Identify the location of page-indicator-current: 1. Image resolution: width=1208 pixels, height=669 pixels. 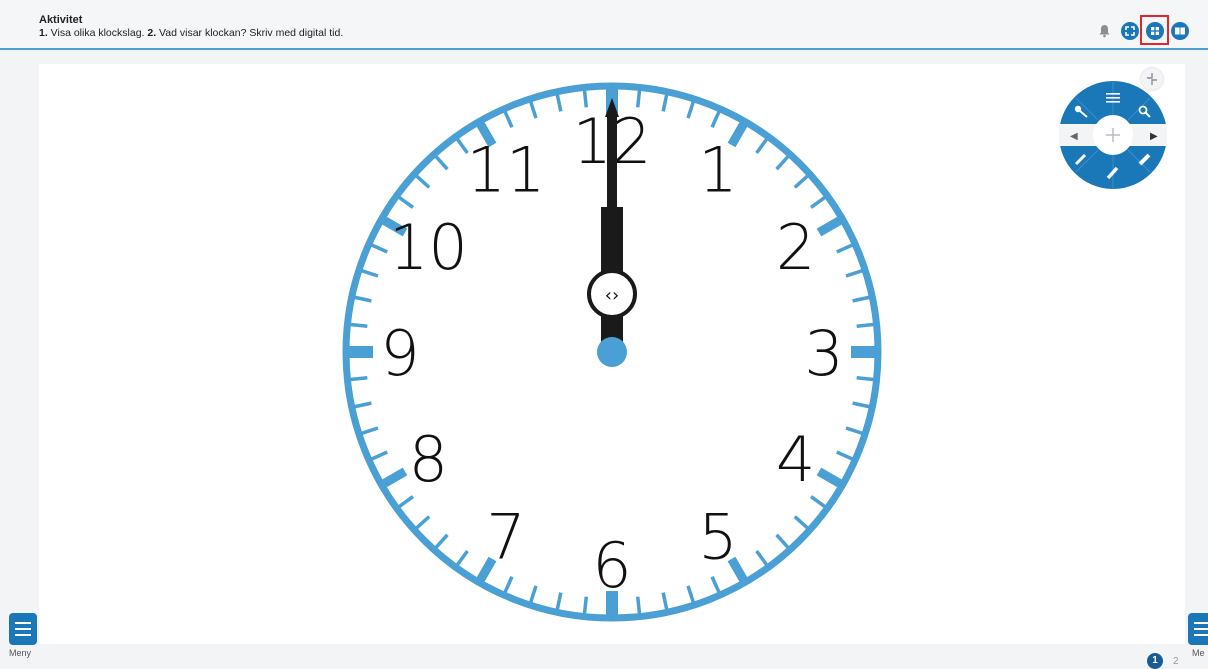
(1155, 661).